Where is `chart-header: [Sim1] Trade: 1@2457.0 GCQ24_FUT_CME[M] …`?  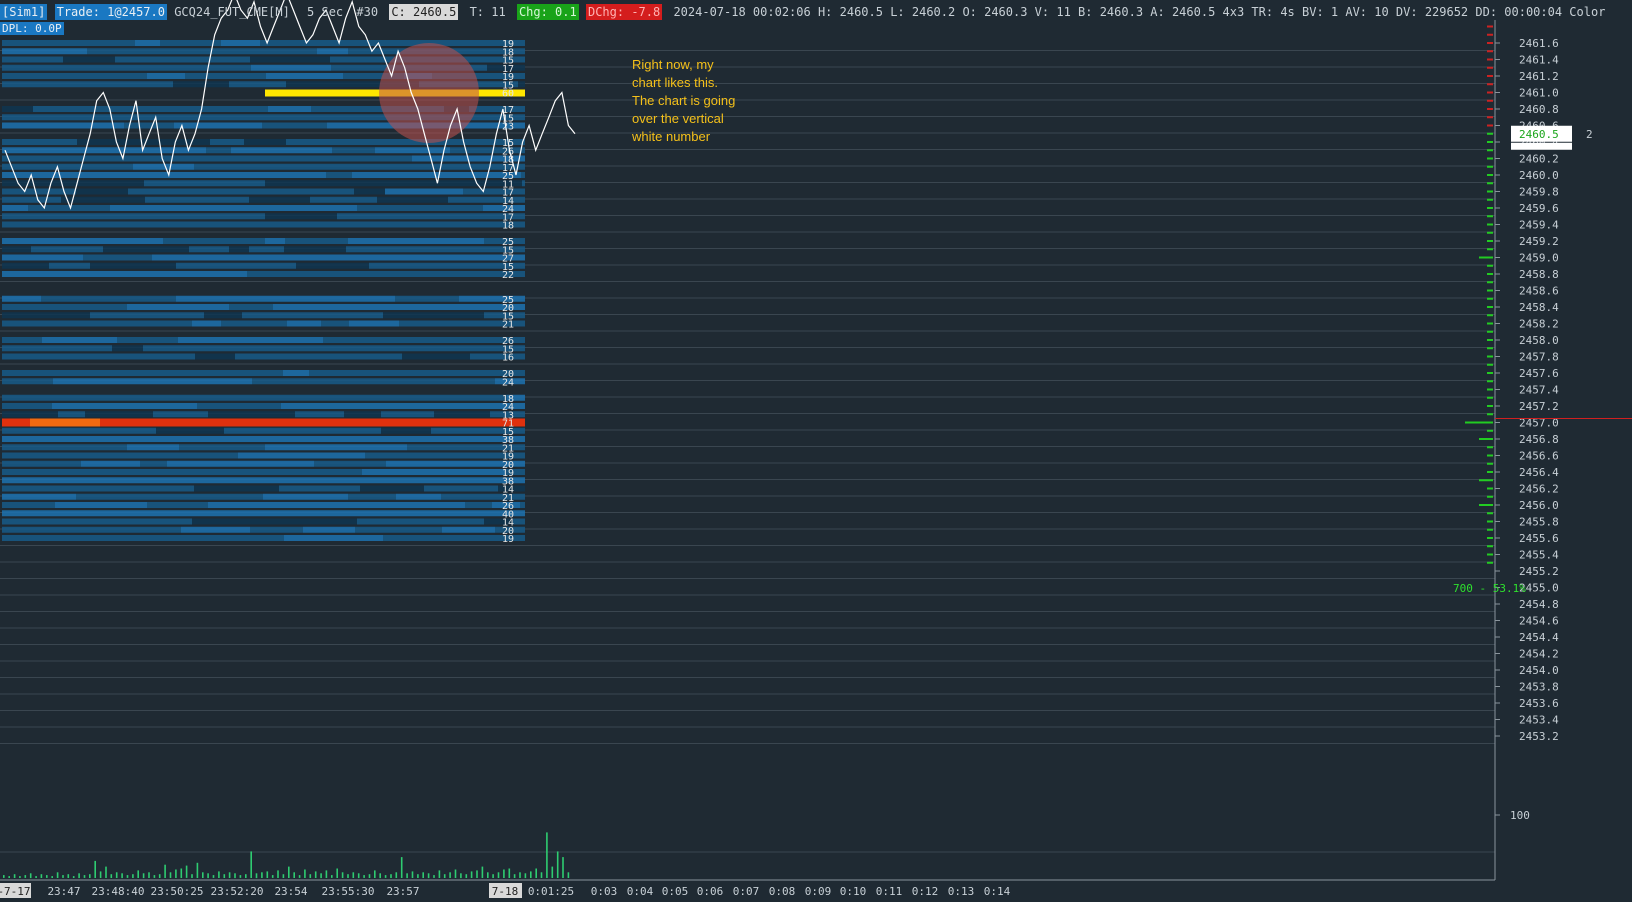 chart-header: [Sim1] Trade: 1@2457.0 GCQ24_FUT_CME[M] … is located at coordinates (804, 12).